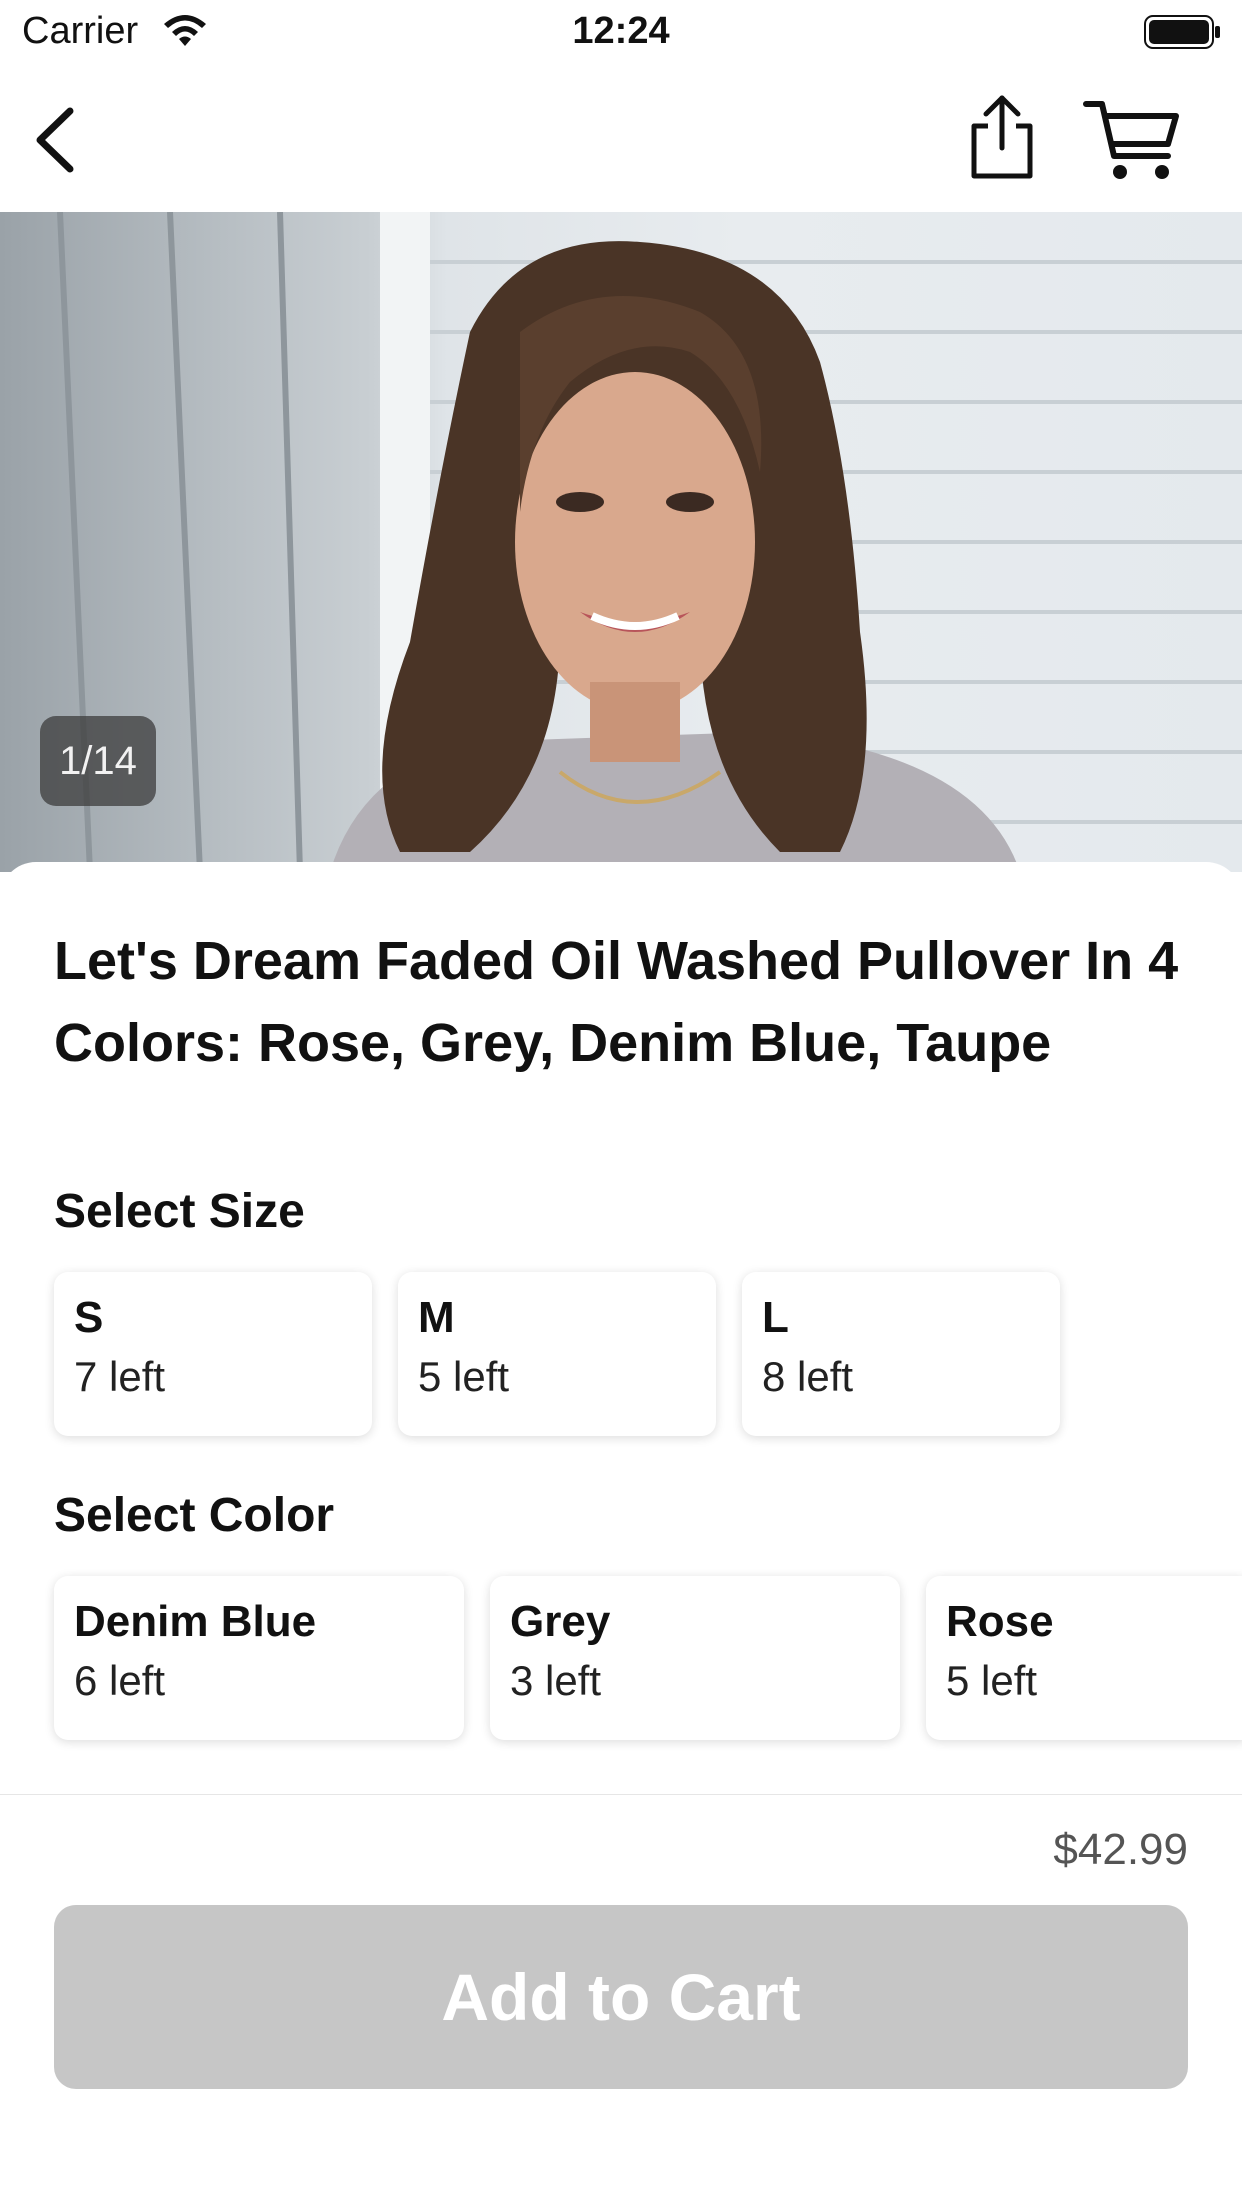 The image size is (1242, 2208). What do you see at coordinates (556, 1680) in the screenshot?
I see `color-stock: 3 left` at bounding box center [556, 1680].